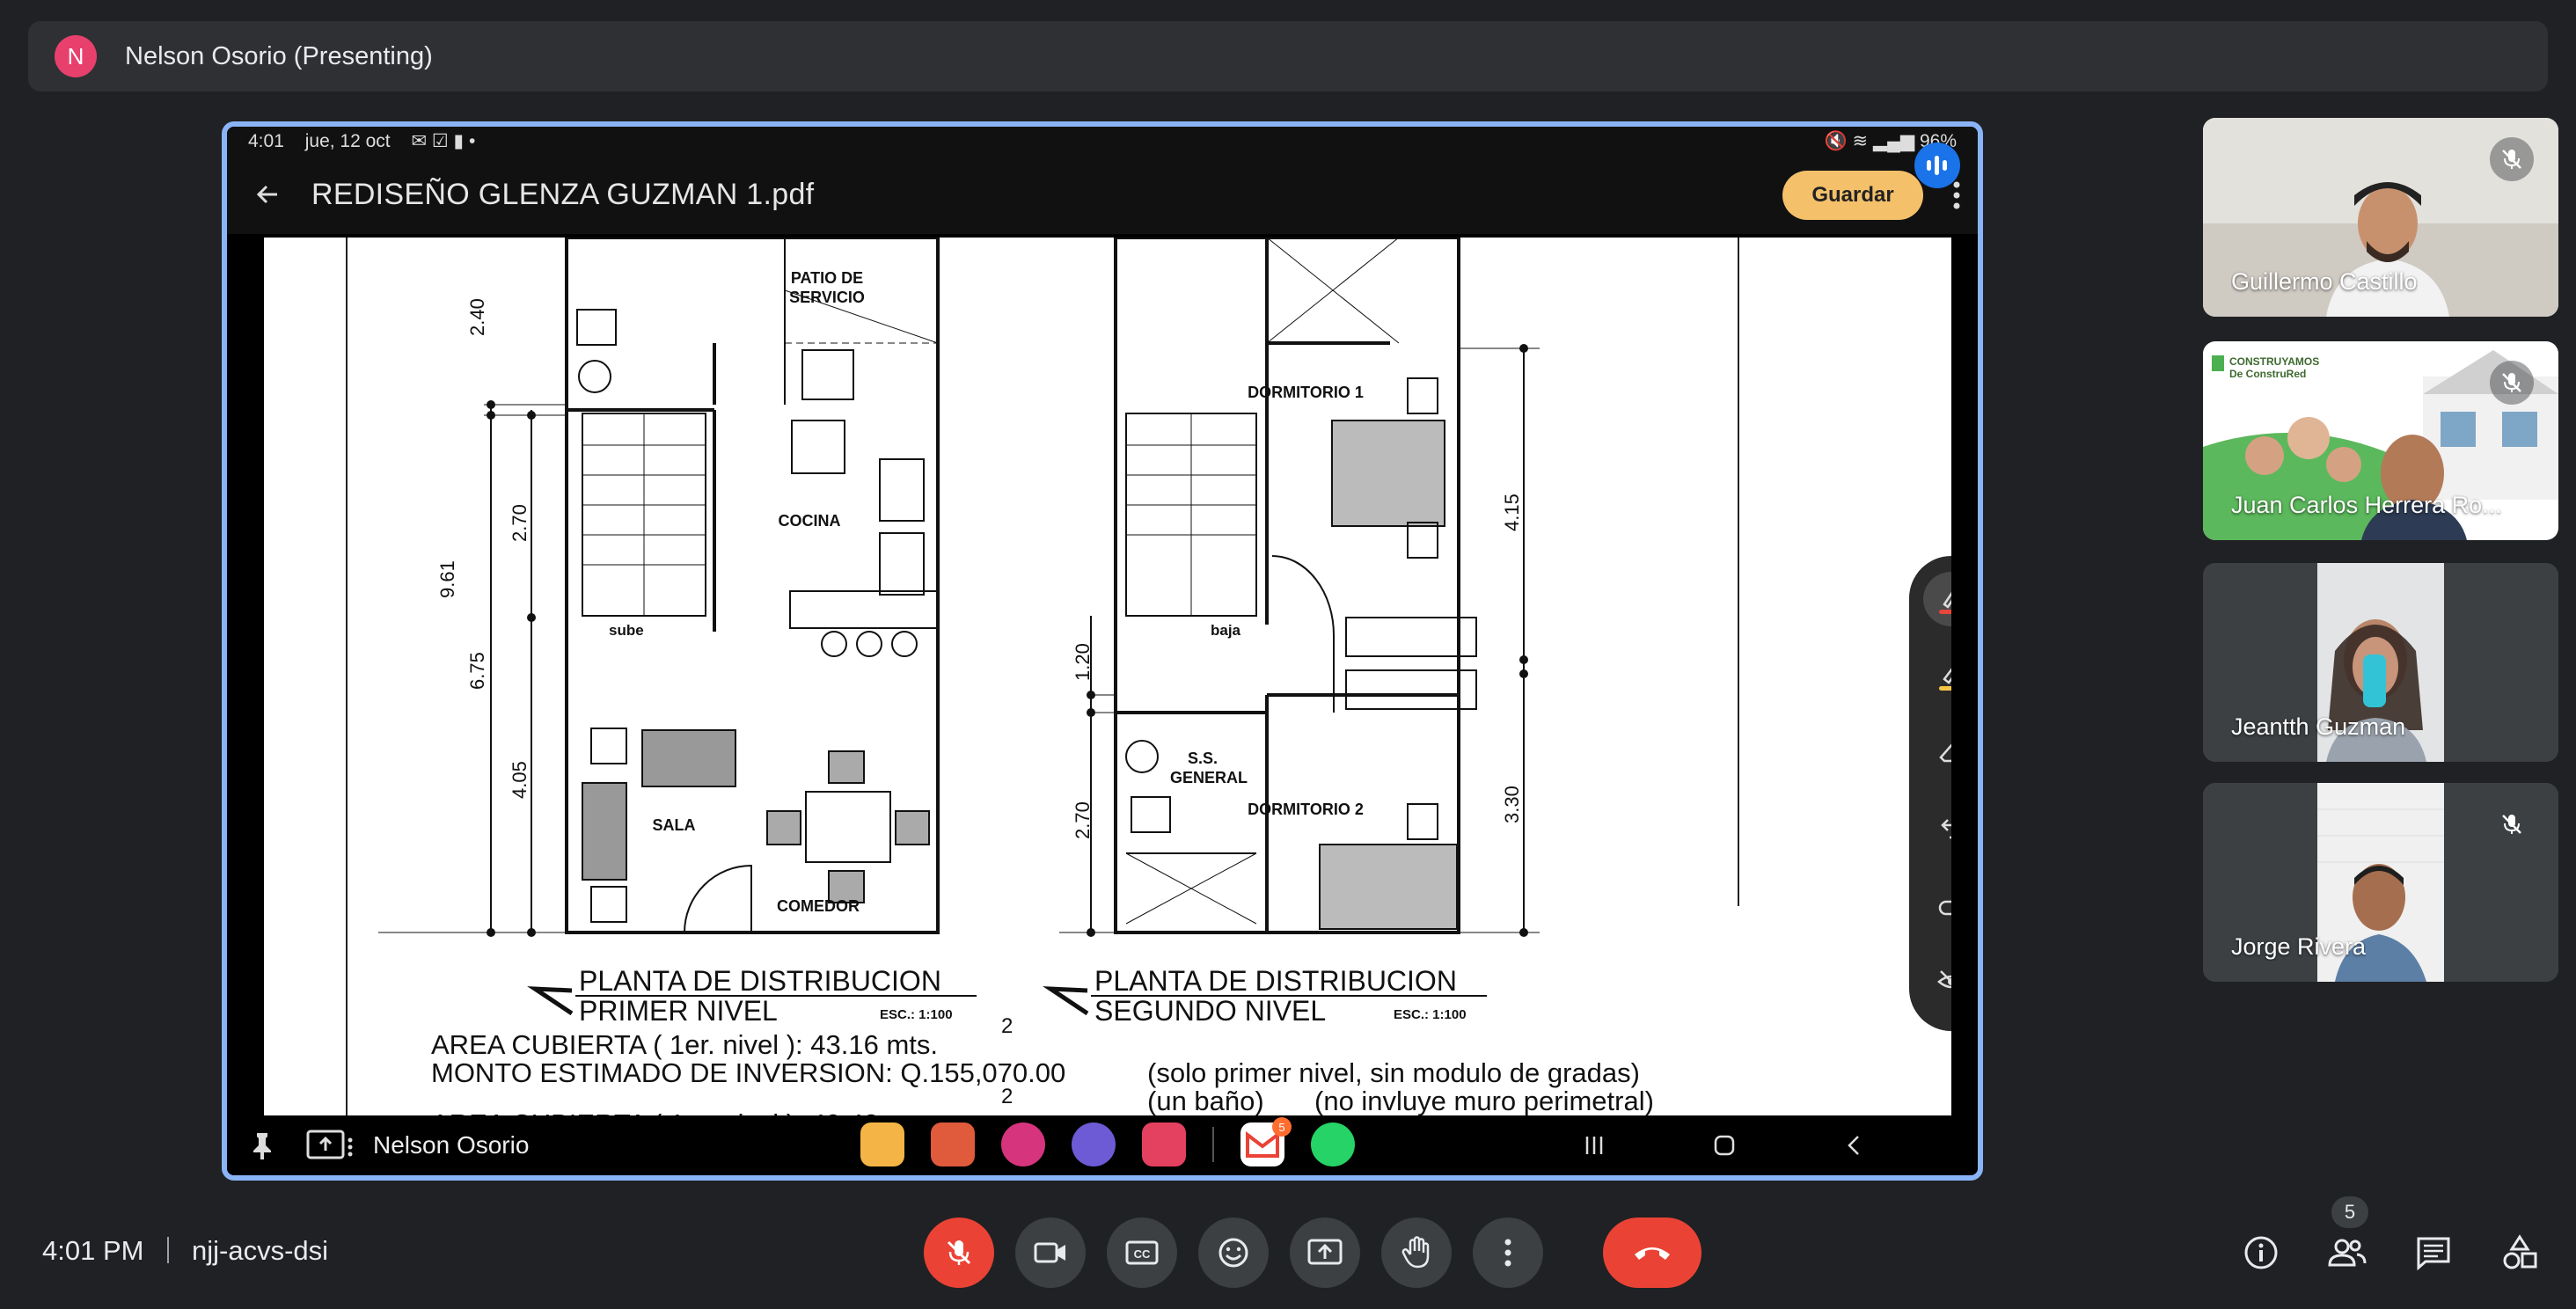  Describe the element at coordinates (2380, 663) in the screenshot. I see `participant-tile: Jeantth Guzman` at that location.